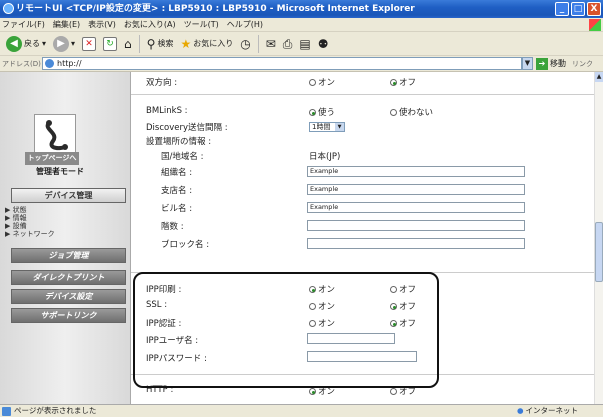 This screenshot has height=417, width=603. Describe the element at coordinates (321, 127) in the screenshot. I see `discovery-interval-value: 1時間` at that location.